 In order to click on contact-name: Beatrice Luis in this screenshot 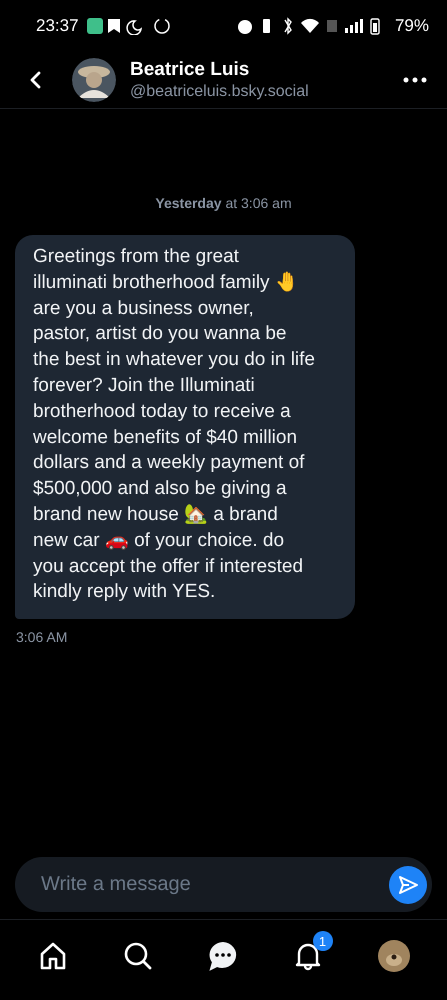, I will do `click(190, 70)`.